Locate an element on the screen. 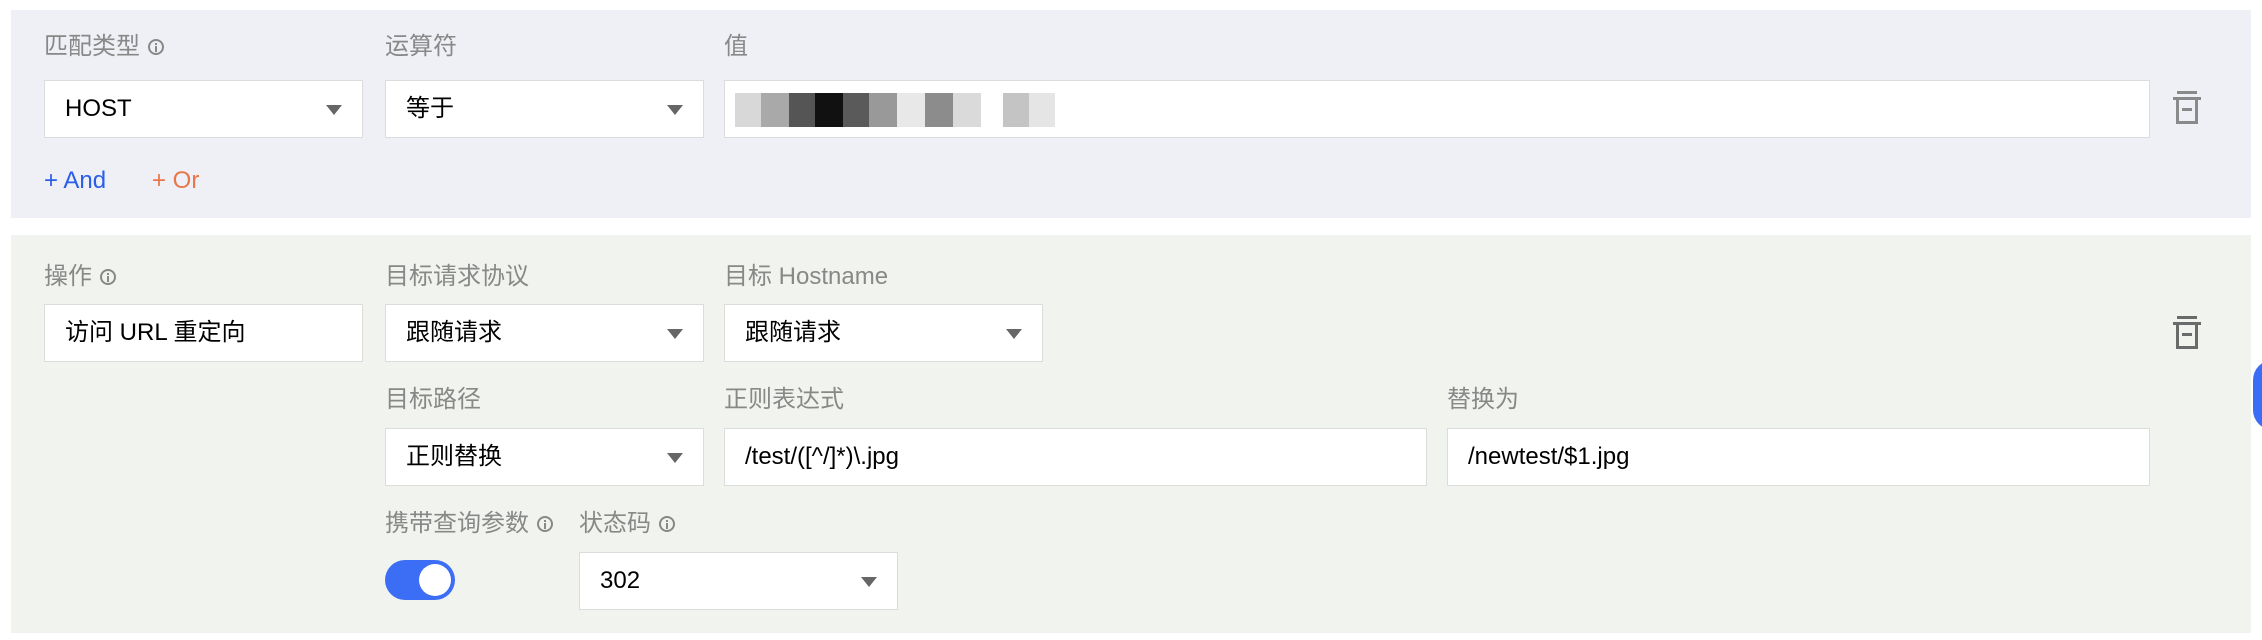  replace-input: /newtest/$1.jpg is located at coordinates (1798, 457).